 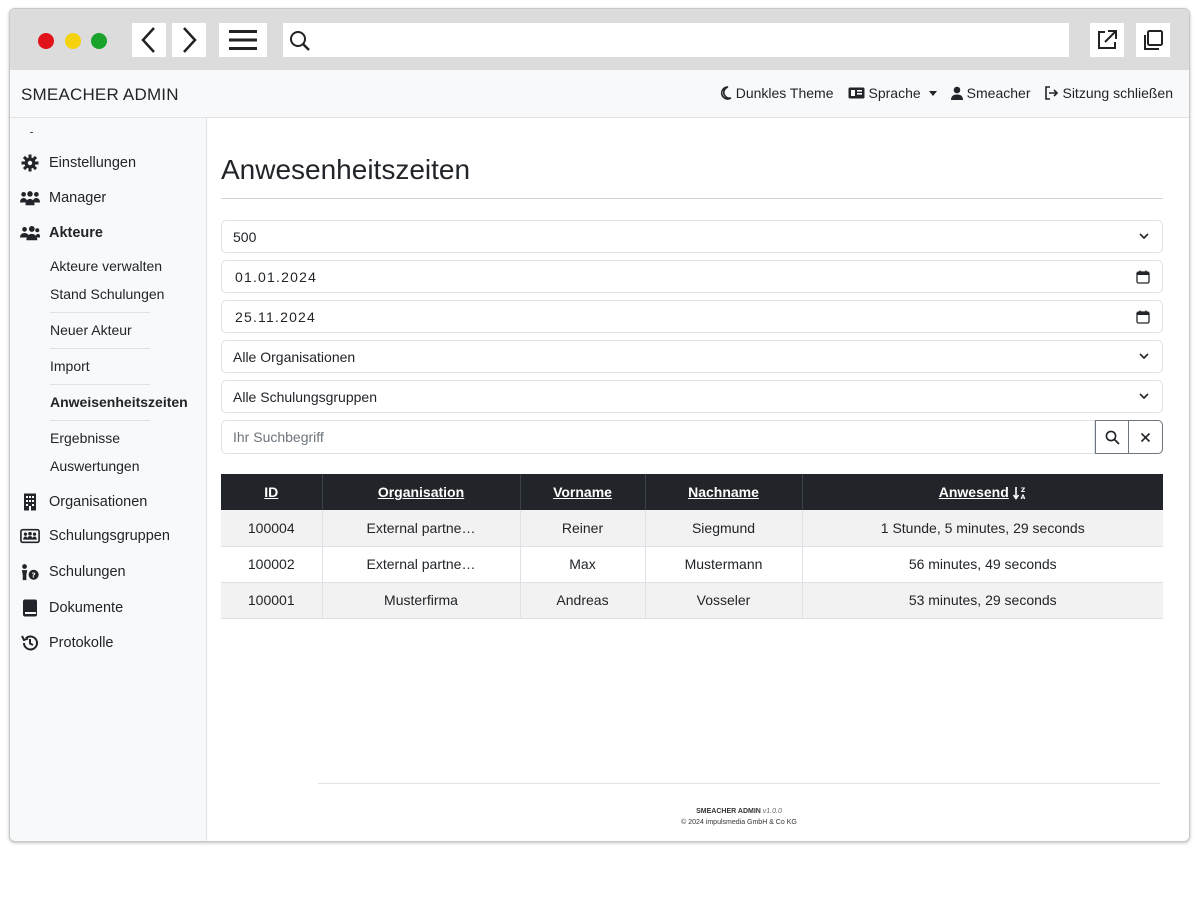 What do you see at coordinates (692, 198) in the screenshot?
I see `title-divider` at bounding box center [692, 198].